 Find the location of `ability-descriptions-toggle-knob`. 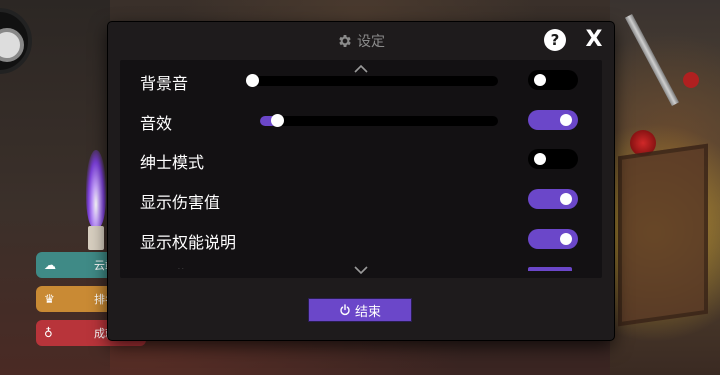

ability-descriptions-toggle-knob is located at coordinates (566, 239).